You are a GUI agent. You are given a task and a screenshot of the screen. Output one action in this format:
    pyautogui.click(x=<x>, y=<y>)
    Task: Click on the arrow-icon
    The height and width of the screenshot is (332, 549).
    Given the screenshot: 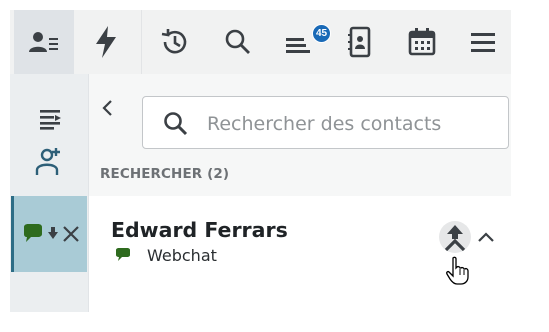 What is the action you would take?
    pyautogui.click(x=52, y=233)
    